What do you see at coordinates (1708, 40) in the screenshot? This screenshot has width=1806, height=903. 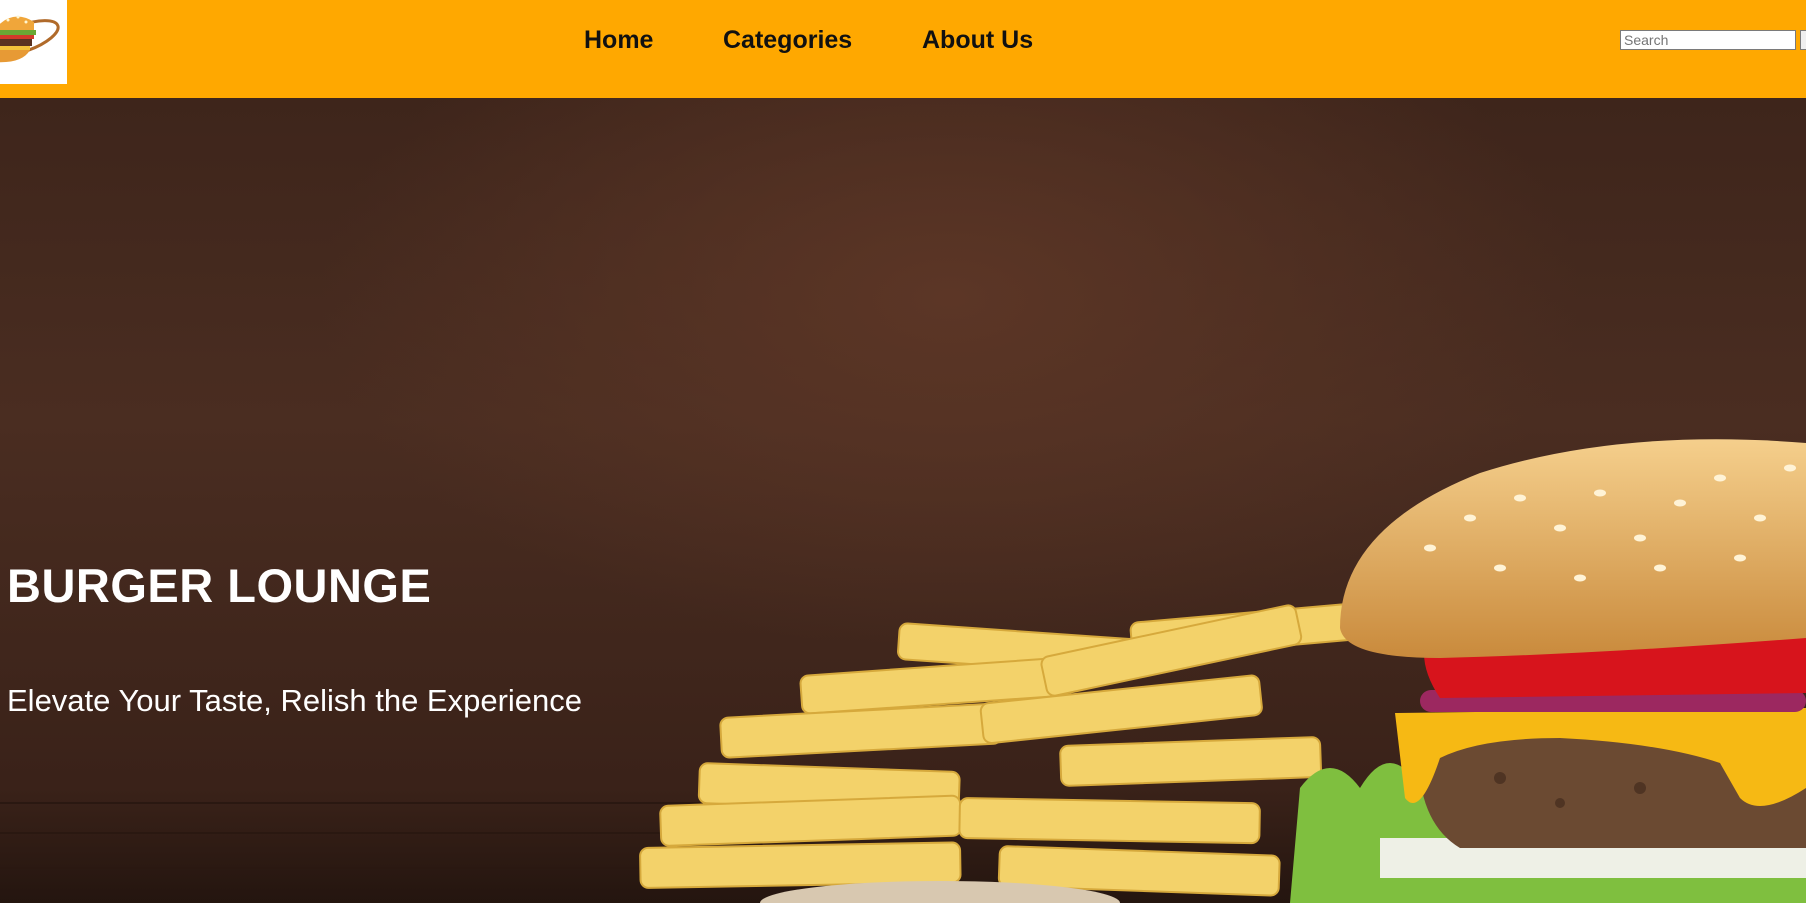 I see `search-input` at bounding box center [1708, 40].